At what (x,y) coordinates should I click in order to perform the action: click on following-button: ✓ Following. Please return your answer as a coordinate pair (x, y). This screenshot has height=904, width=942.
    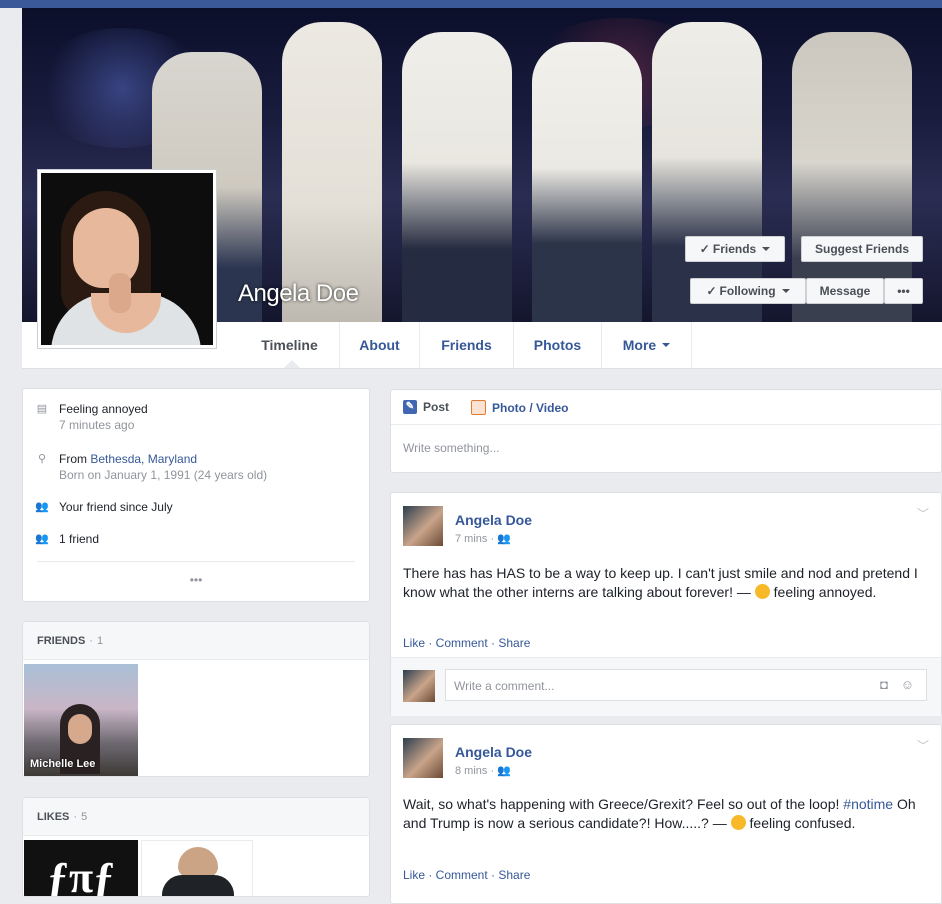
    Looking at the image, I should click on (748, 291).